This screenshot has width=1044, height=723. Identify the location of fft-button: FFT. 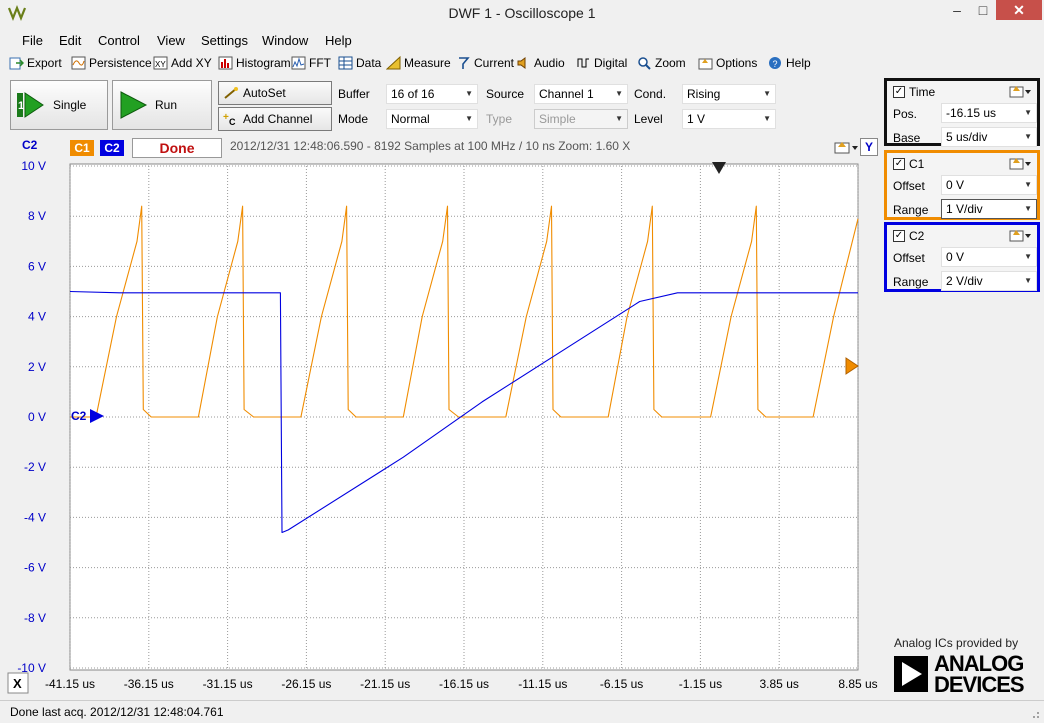
(311, 63).